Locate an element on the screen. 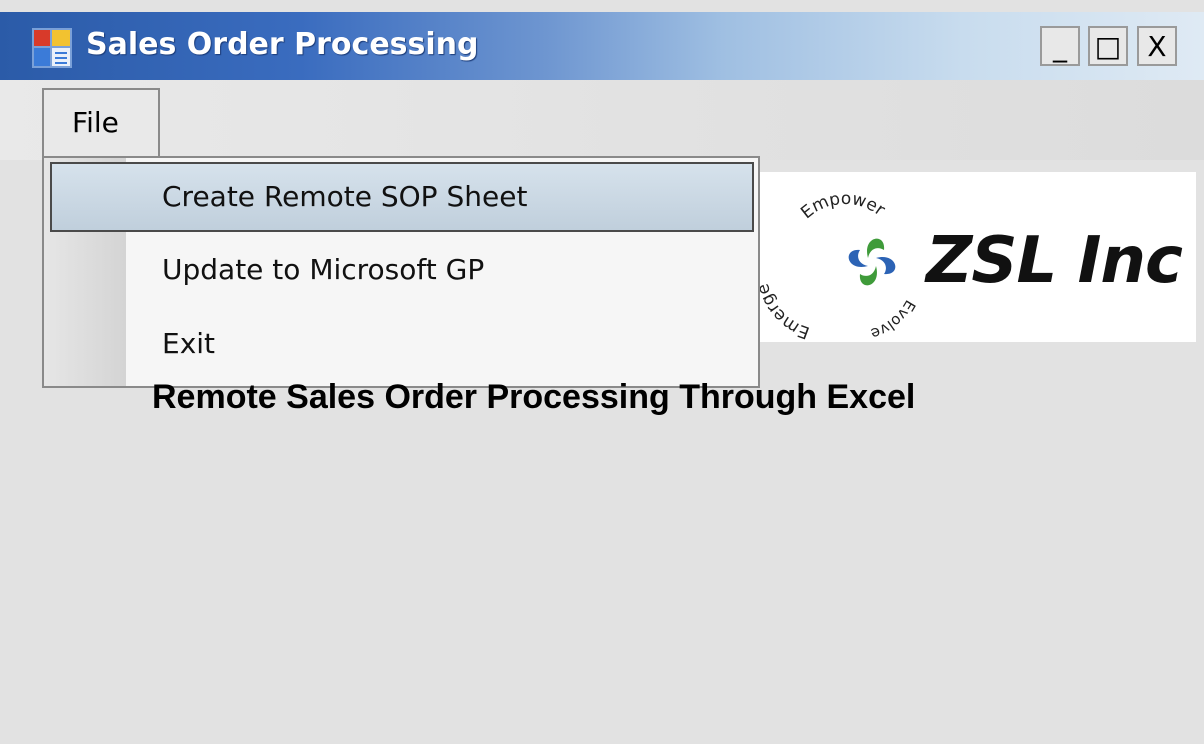 The width and height of the screenshot is (1204, 744). close-button: X is located at coordinates (1157, 46).